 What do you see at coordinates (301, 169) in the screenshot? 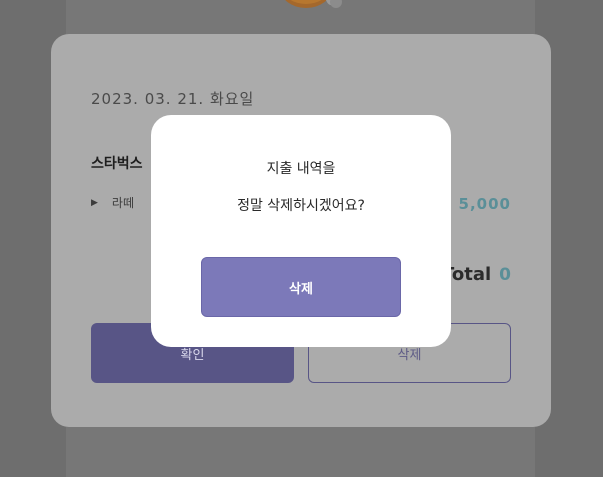
I see `modal-message-line1: 지출 내역을` at bounding box center [301, 169].